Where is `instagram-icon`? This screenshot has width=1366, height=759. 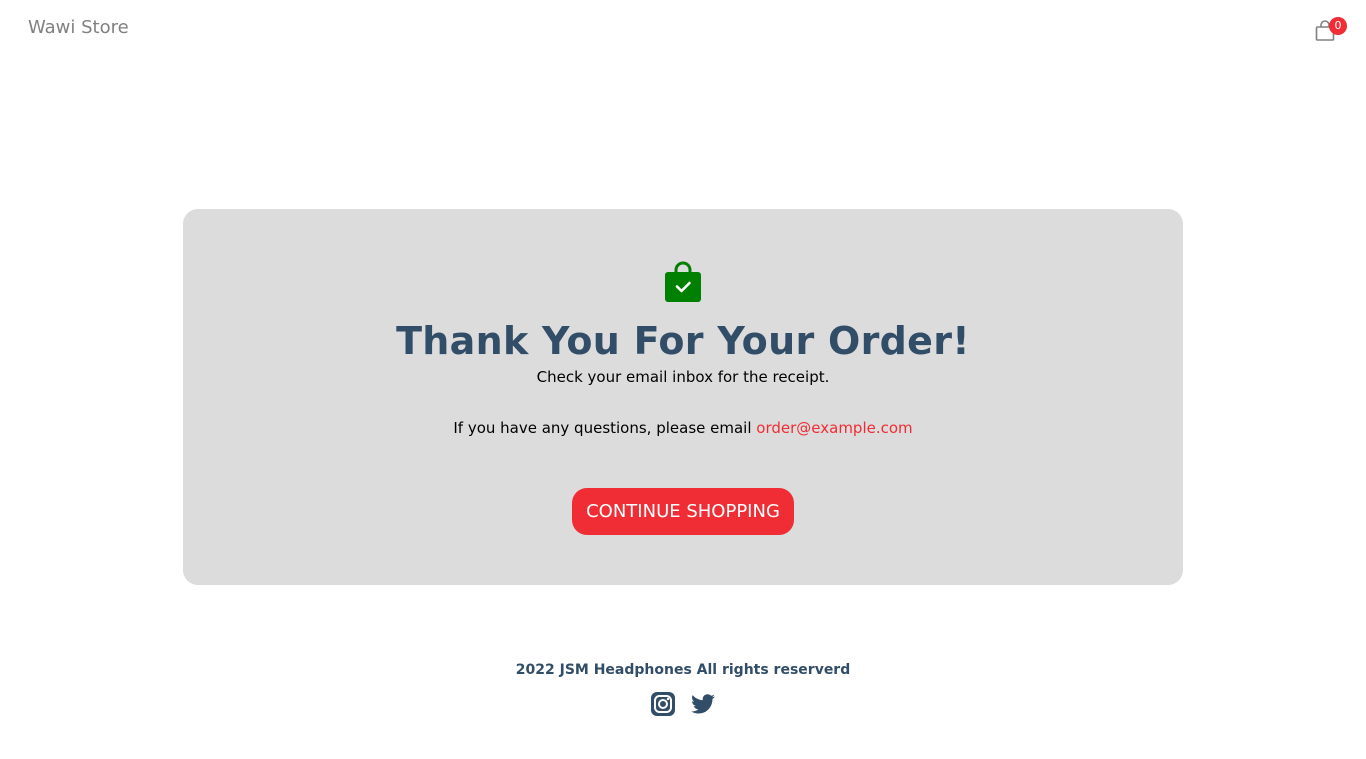
instagram-icon is located at coordinates (663, 704).